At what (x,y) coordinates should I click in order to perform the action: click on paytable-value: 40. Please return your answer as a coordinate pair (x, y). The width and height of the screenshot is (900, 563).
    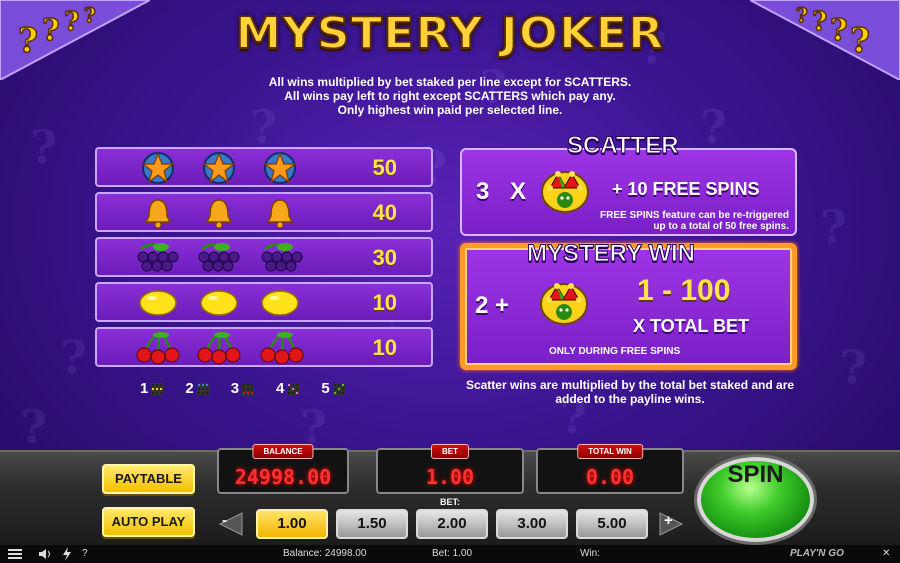
    Looking at the image, I should click on (384, 212).